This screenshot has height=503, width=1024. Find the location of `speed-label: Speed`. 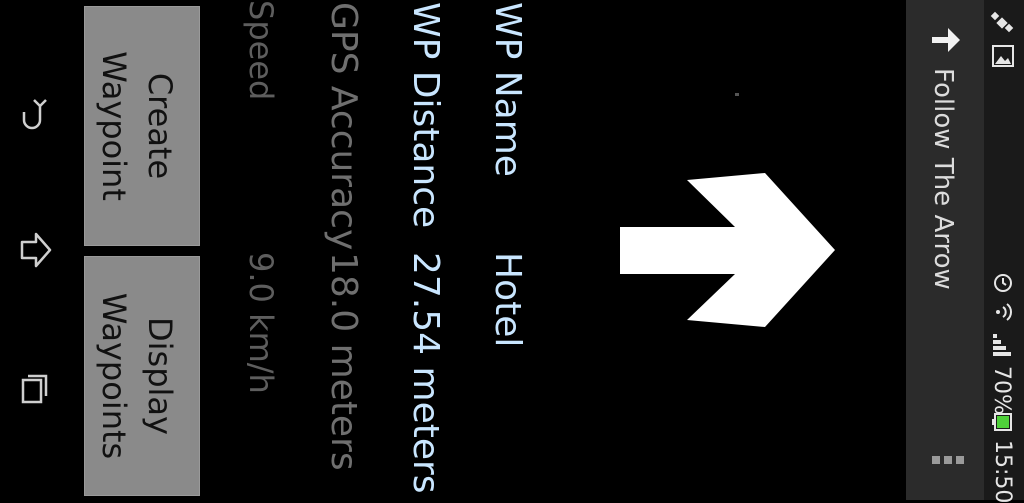

speed-label: Speed is located at coordinates (261, 50).